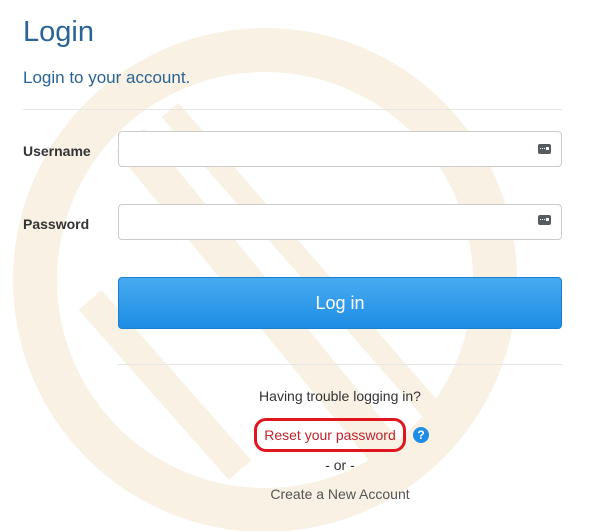  I want to click on question-circle-icon: ?, so click(421, 435).